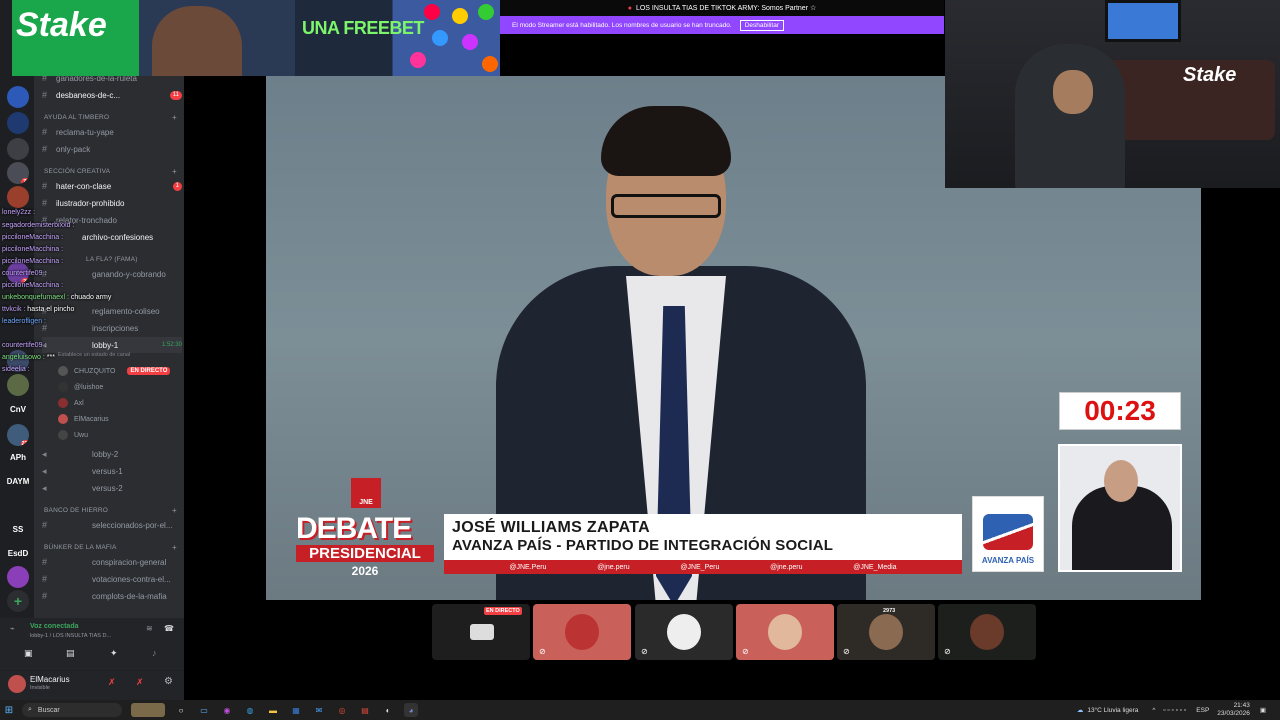 The width and height of the screenshot is (1280, 720). What do you see at coordinates (73, 435) in the screenshot?
I see `voice-user: Uwu` at bounding box center [73, 435].